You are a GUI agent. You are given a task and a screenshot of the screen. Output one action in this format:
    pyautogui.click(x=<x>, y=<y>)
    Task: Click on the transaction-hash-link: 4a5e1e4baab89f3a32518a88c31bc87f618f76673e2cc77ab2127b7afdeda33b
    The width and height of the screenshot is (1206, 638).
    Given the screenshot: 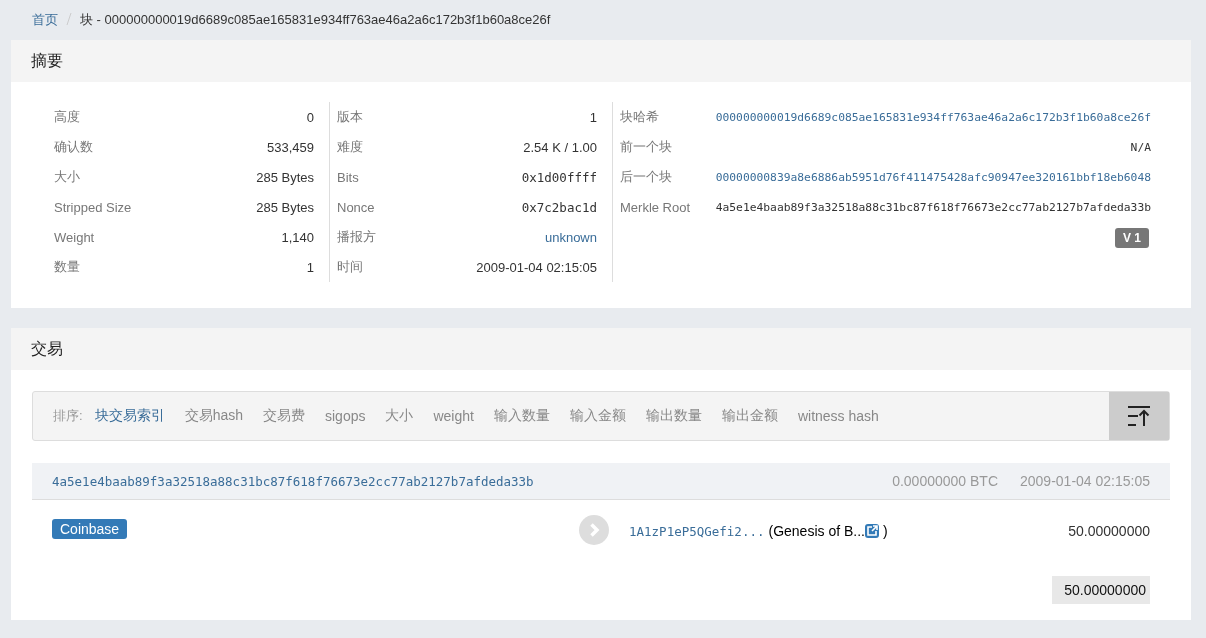 What is the action you would take?
    pyautogui.click(x=461, y=481)
    